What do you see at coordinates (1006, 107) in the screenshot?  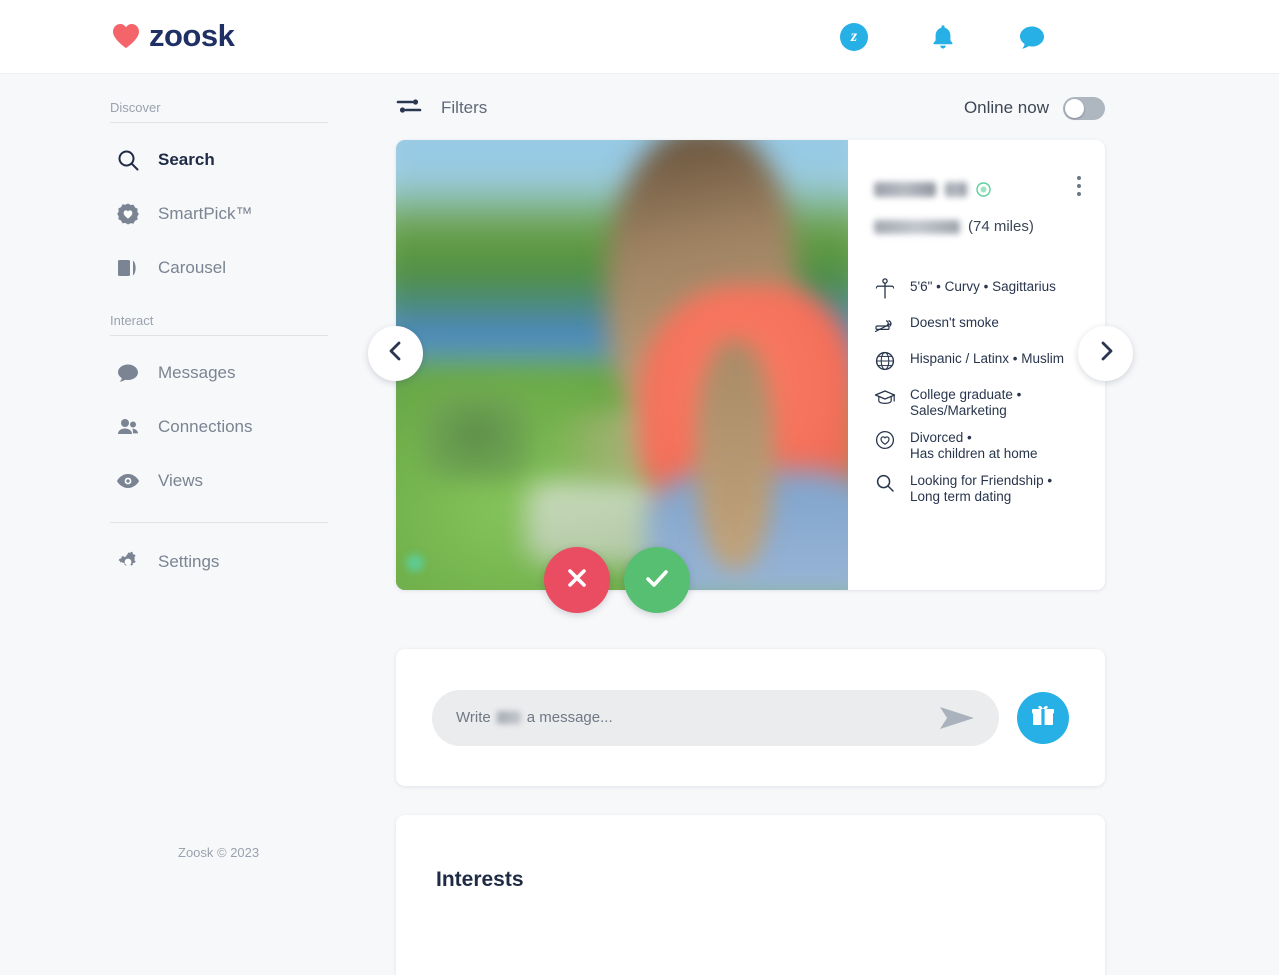 I see `online-now-label: Online now` at bounding box center [1006, 107].